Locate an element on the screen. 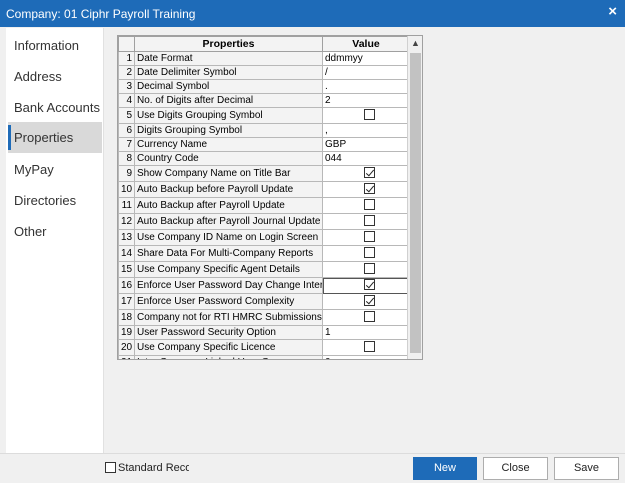 The image size is (625, 483). table-row: 17 Enforce User Password Complexity is located at coordinates (264, 301).